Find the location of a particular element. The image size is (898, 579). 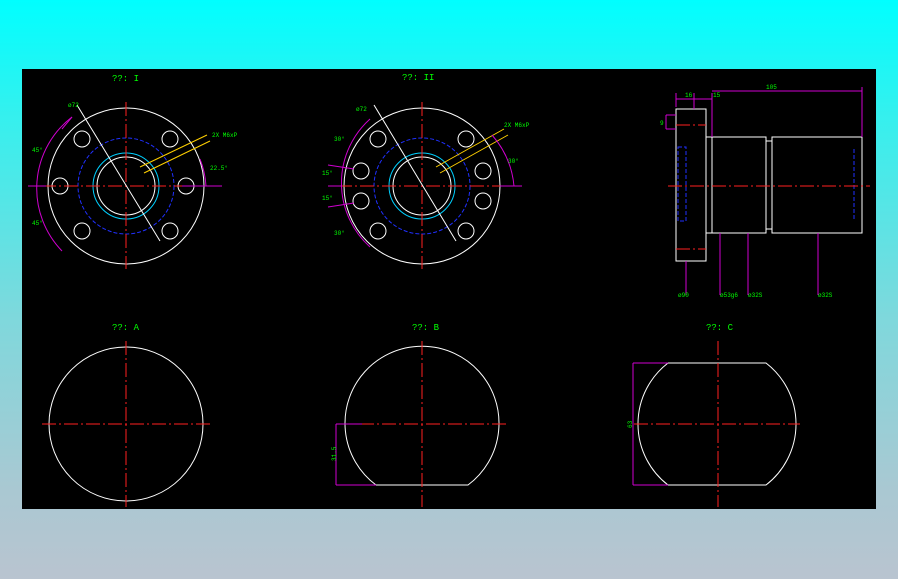

view-a: ??: A is located at coordinates (126, 415).